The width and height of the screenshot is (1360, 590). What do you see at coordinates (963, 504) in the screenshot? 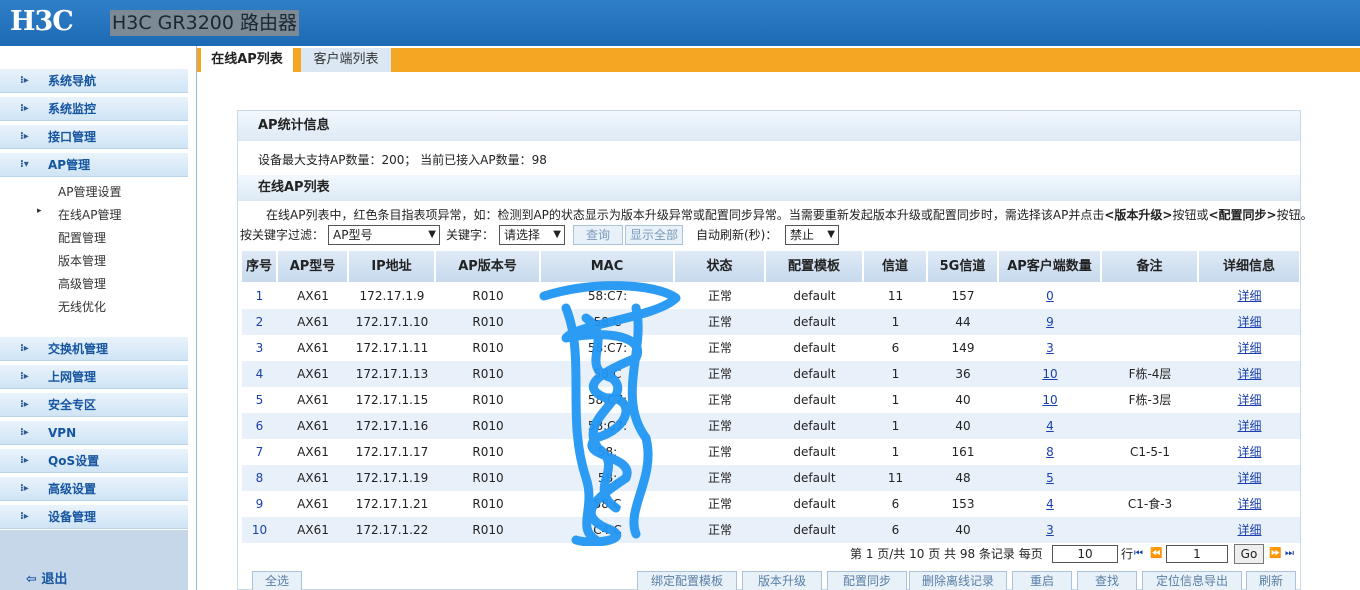
I see `cell-ch5g: 153` at bounding box center [963, 504].